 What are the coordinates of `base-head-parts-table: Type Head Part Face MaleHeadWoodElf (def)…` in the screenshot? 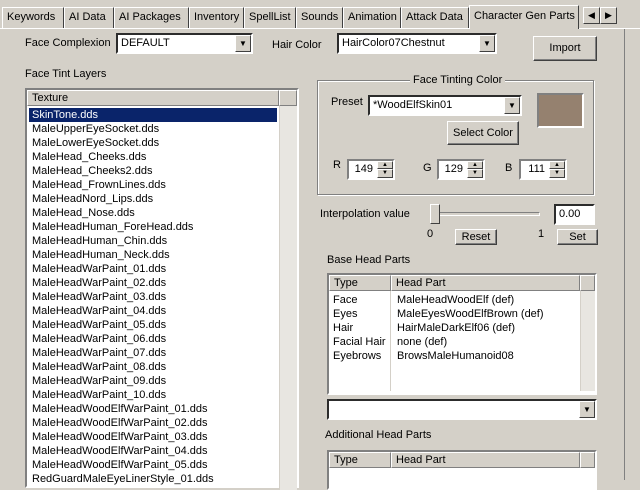 It's located at (462, 334).